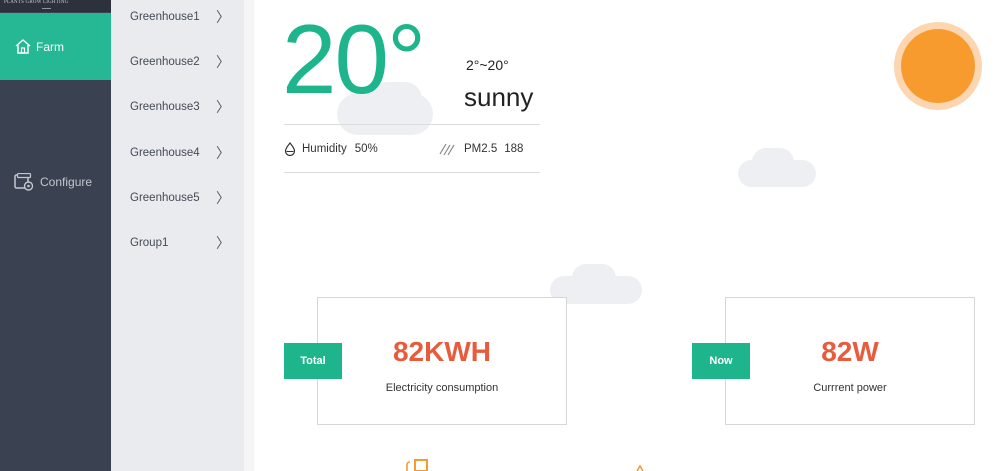  I want to click on nav-item-farm-label: Farm, so click(50, 46).